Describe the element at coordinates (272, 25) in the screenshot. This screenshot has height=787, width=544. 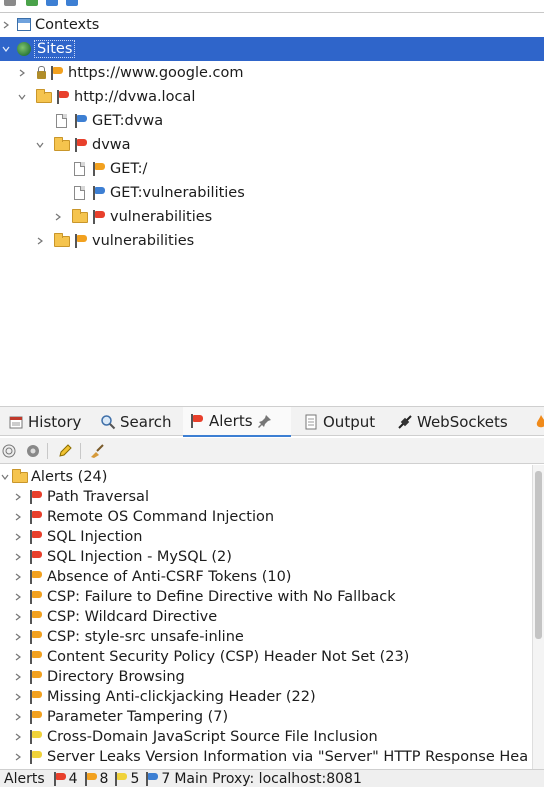
I see `tree-node-contexts: Contexts` at that location.